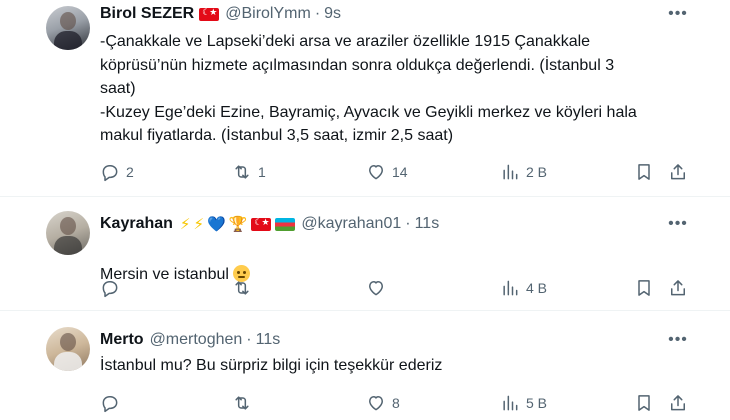 The height and width of the screenshot is (420, 730). What do you see at coordinates (523, 288) in the screenshot?
I see `views-button: 4 B` at bounding box center [523, 288].